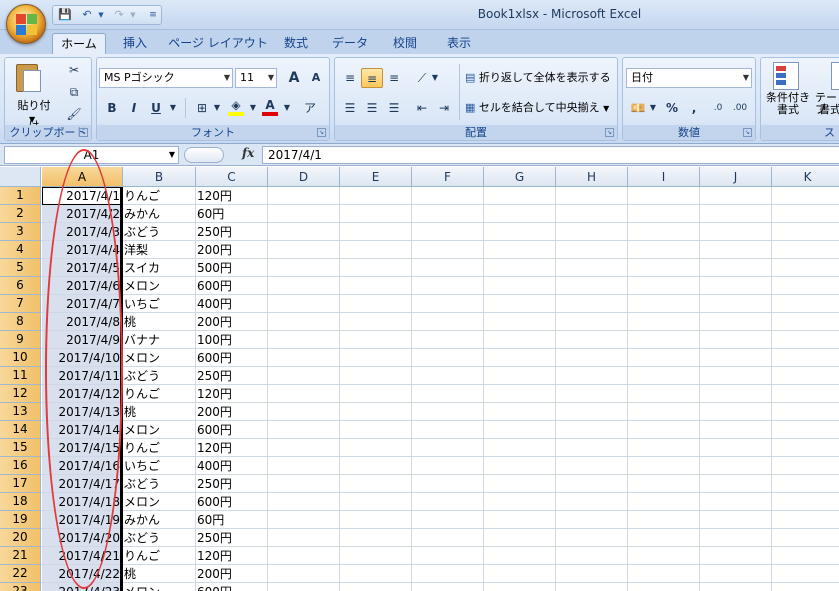  What do you see at coordinates (540, 78) in the screenshot?
I see `wrap-text-button: ▤ 折り返して全体を表示する` at bounding box center [540, 78].